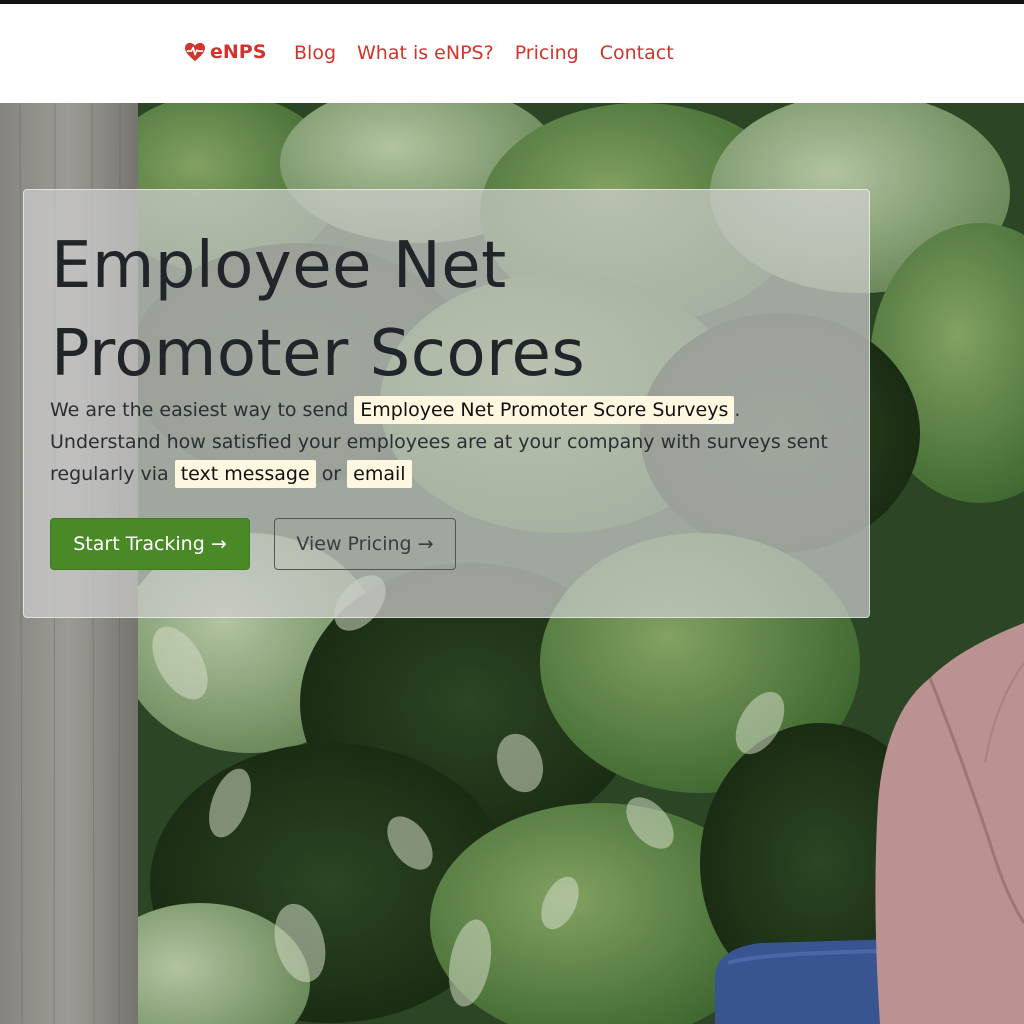  Describe the element at coordinates (199, 410) in the screenshot. I see `lead-prefix: We are the easiest way to send` at that location.